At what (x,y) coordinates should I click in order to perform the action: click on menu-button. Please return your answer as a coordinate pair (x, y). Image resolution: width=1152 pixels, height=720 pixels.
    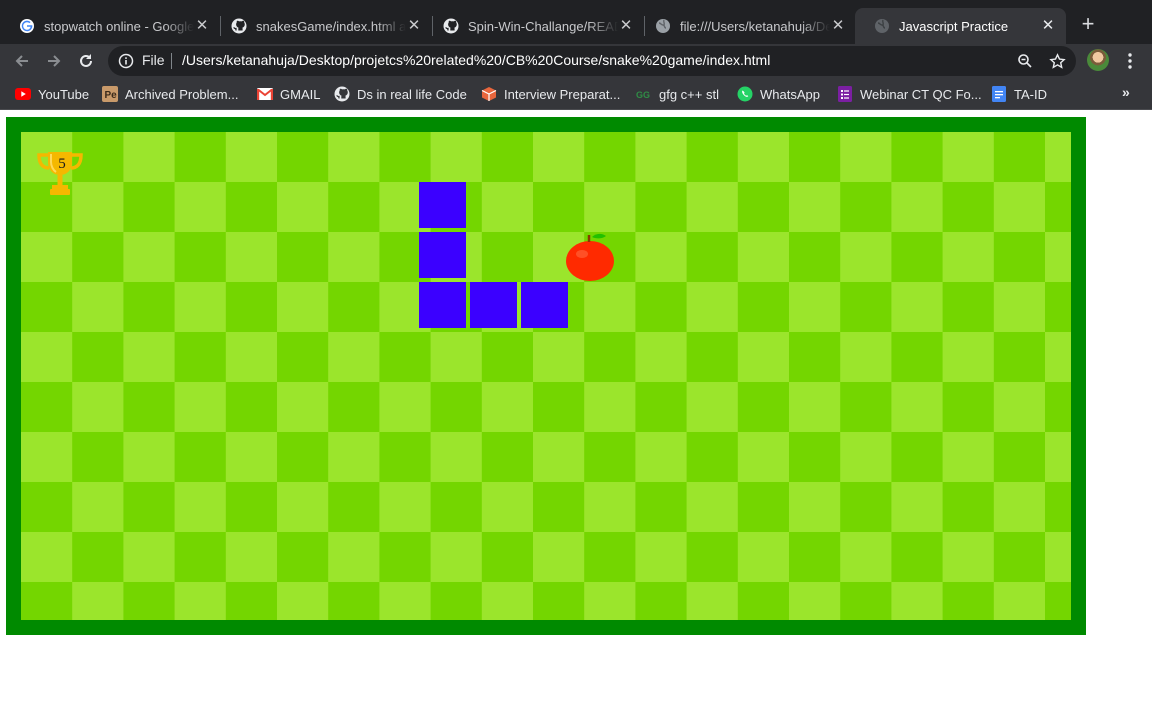
    Looking at the image, I should click on (1130, 61).